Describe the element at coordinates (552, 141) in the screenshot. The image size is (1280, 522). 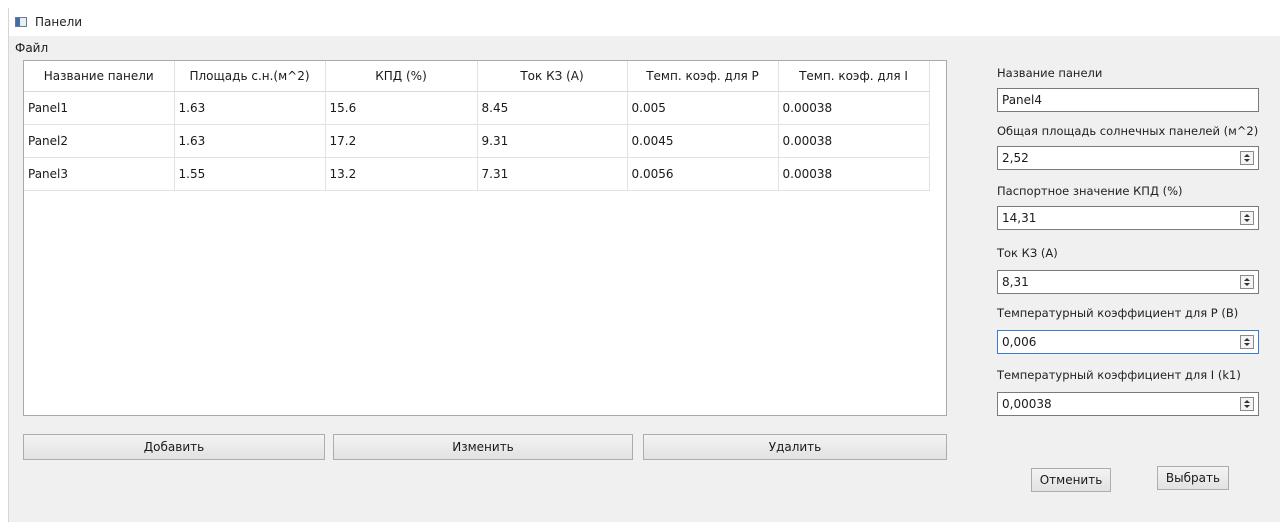
I see `cell-isc: 9.31` at that location.